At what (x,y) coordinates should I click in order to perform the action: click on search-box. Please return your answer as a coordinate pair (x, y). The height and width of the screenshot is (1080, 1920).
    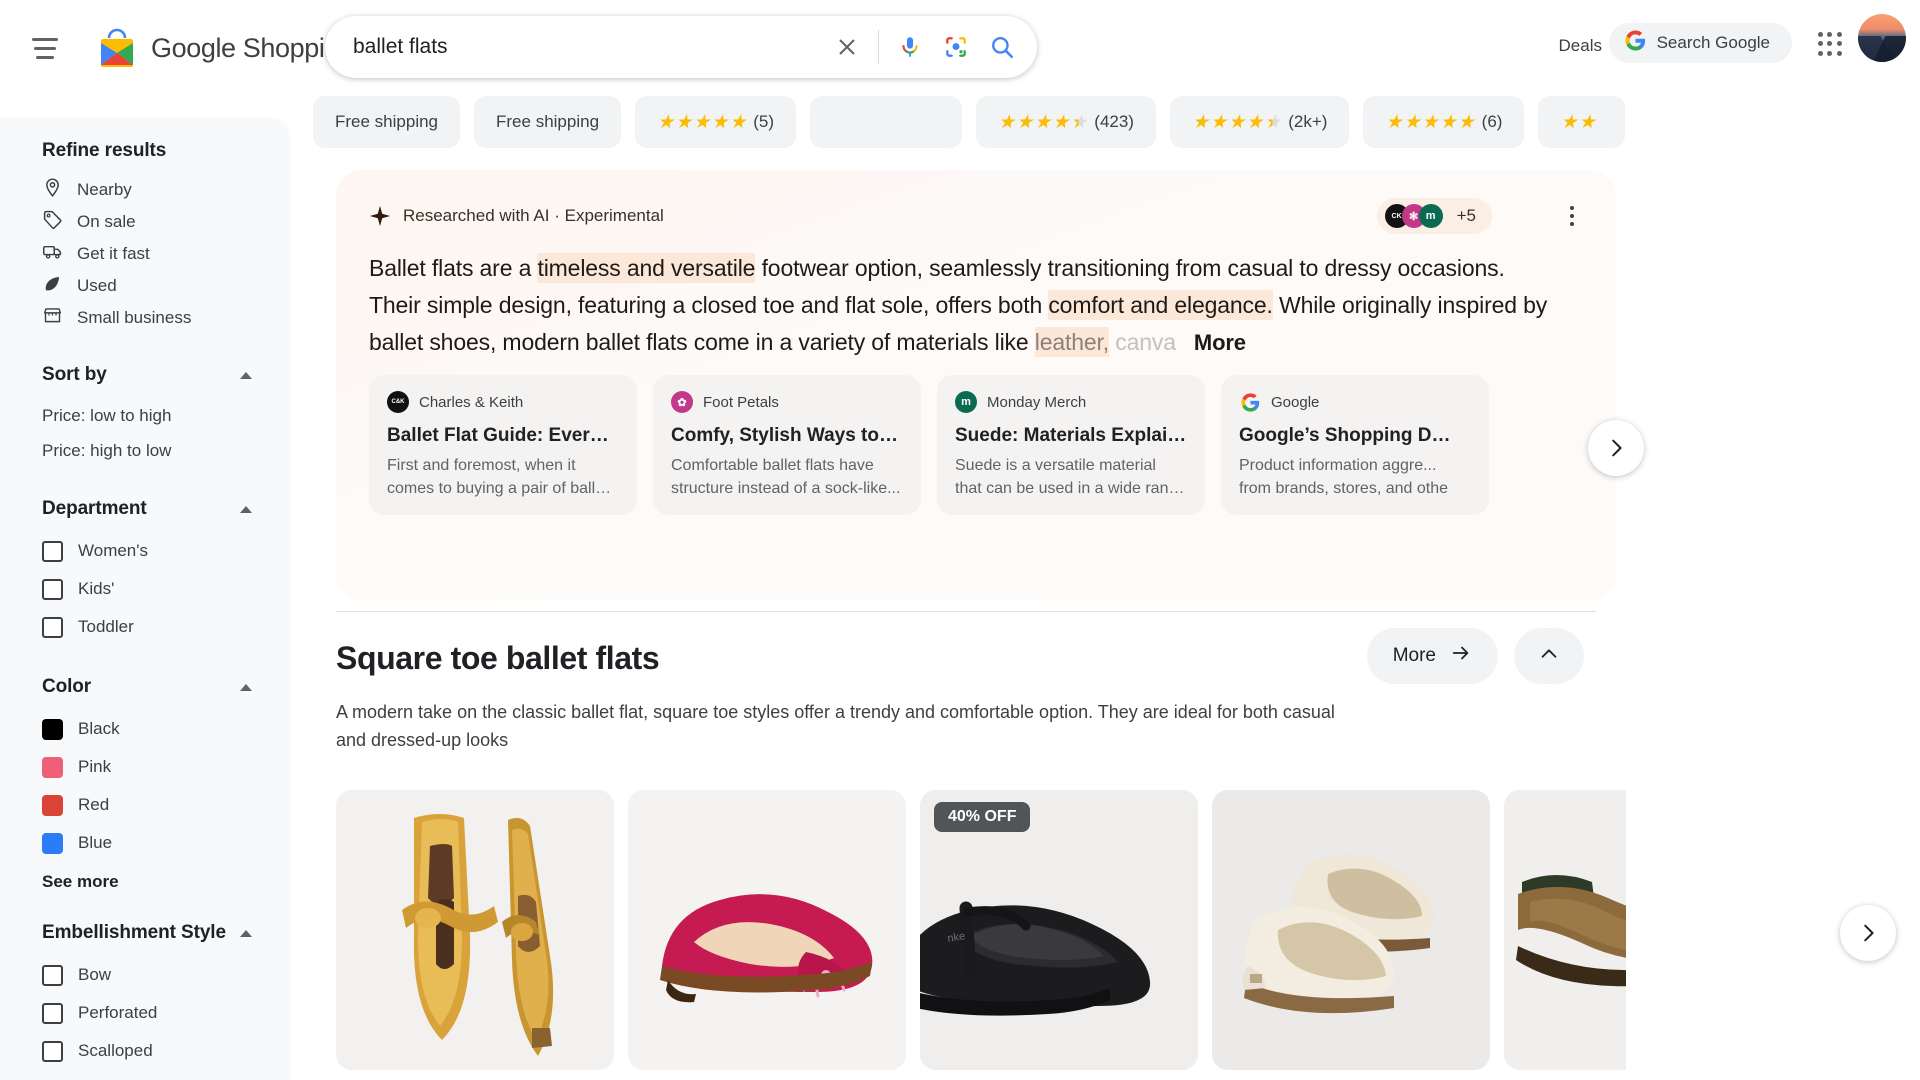
    Looking at the image, I should click on (681, 47).